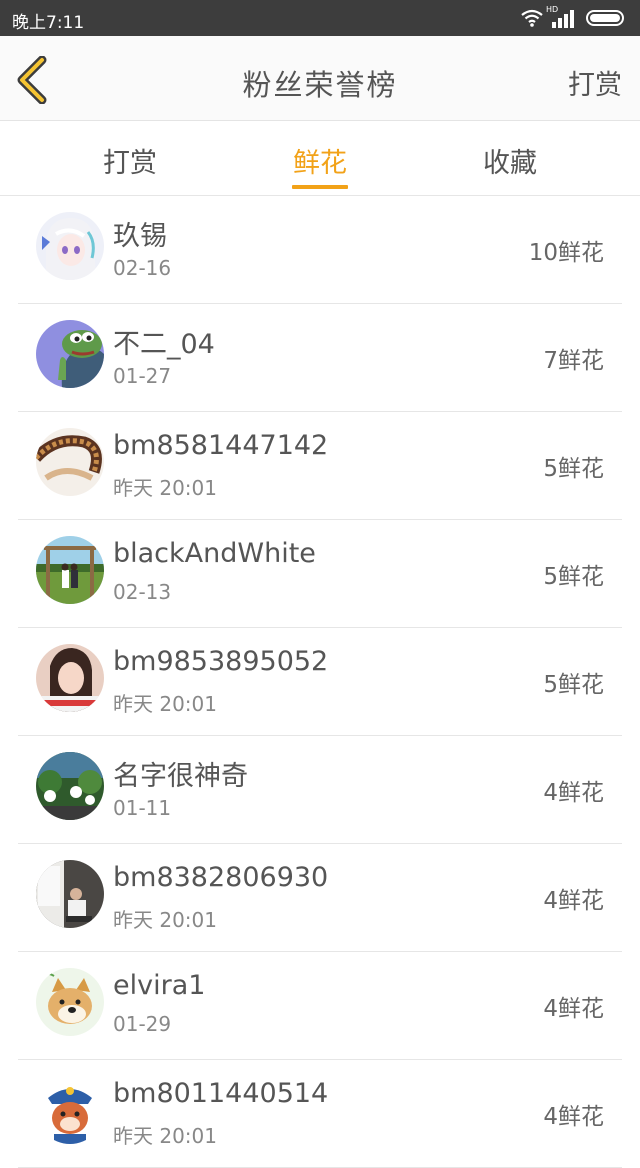  I want to click on fan-date: 02-13, so click(142, 592).